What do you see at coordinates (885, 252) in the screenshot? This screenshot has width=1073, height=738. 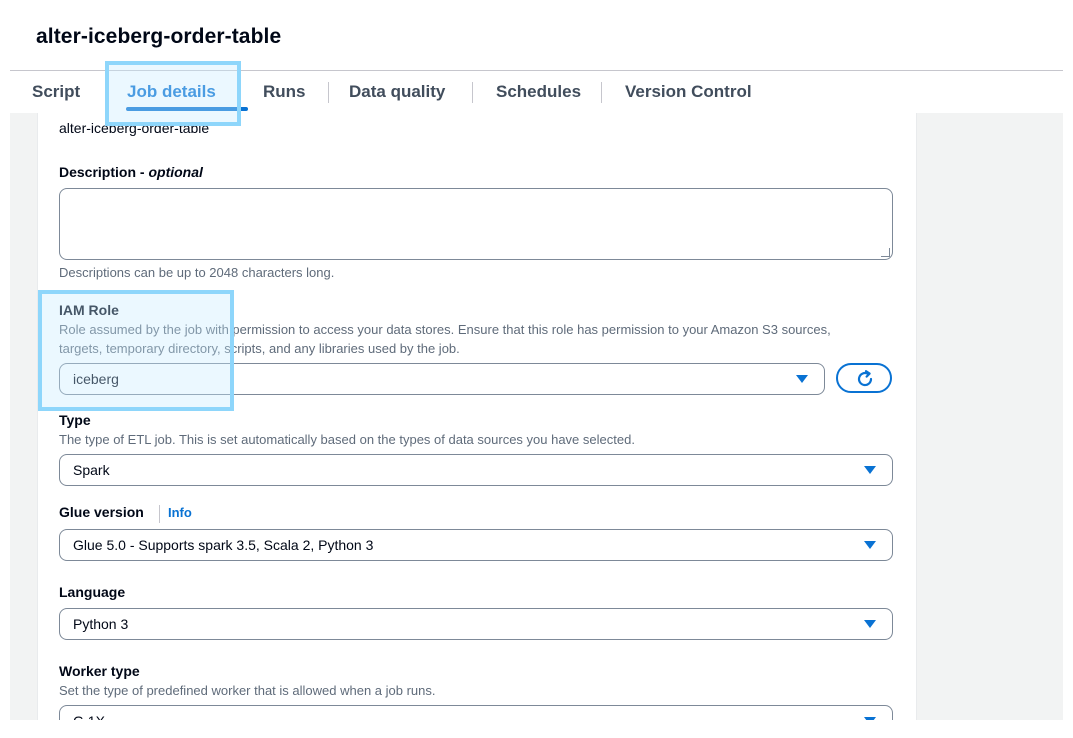 I see `resize-grip-icon` at bounding box center [885, 252].